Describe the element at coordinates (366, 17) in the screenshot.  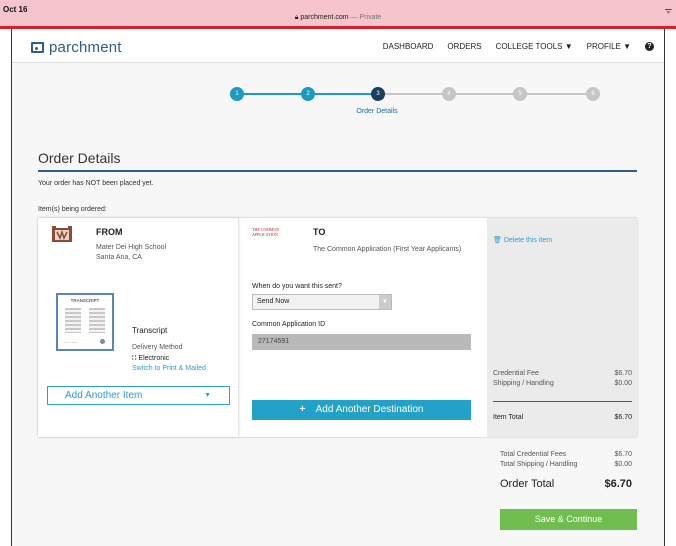
I see `private-indicator: — Private` at that location.